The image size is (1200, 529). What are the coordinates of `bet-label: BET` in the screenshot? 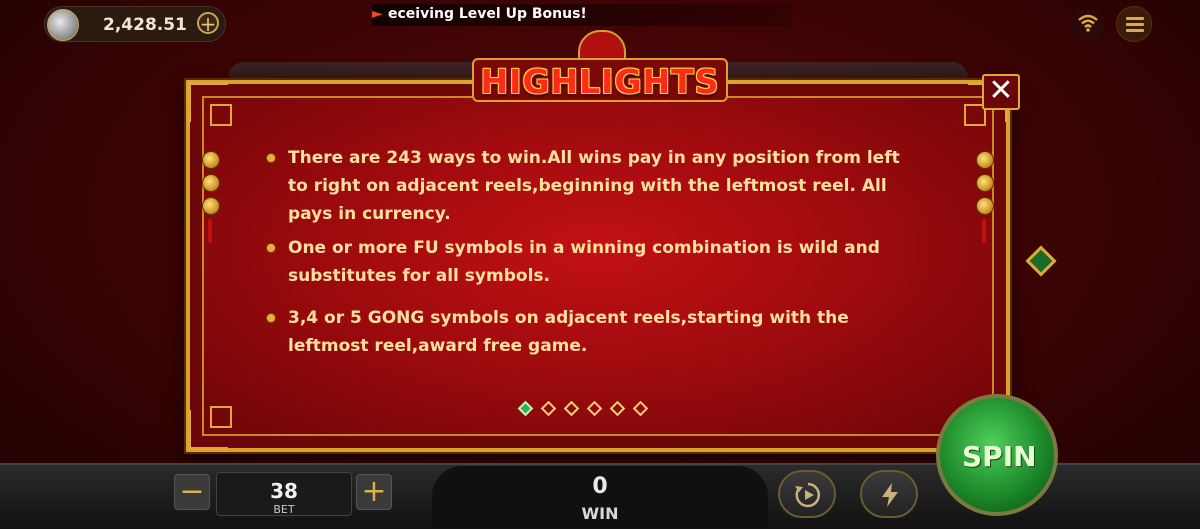 It's located at (284, 509).